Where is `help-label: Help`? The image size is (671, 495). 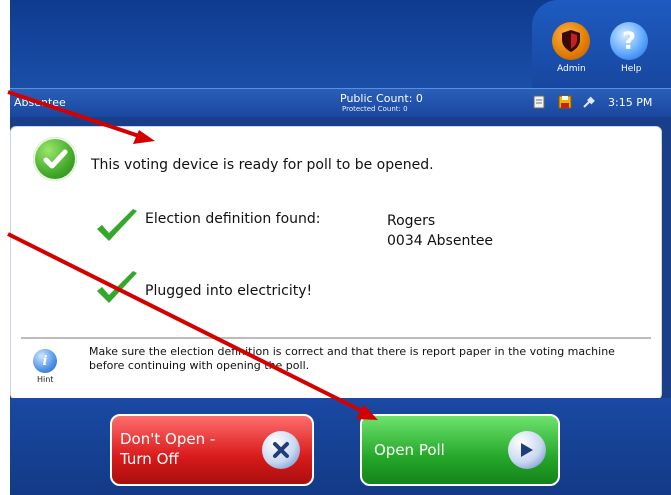 help-label: Help is located at coordinates (631, 69).